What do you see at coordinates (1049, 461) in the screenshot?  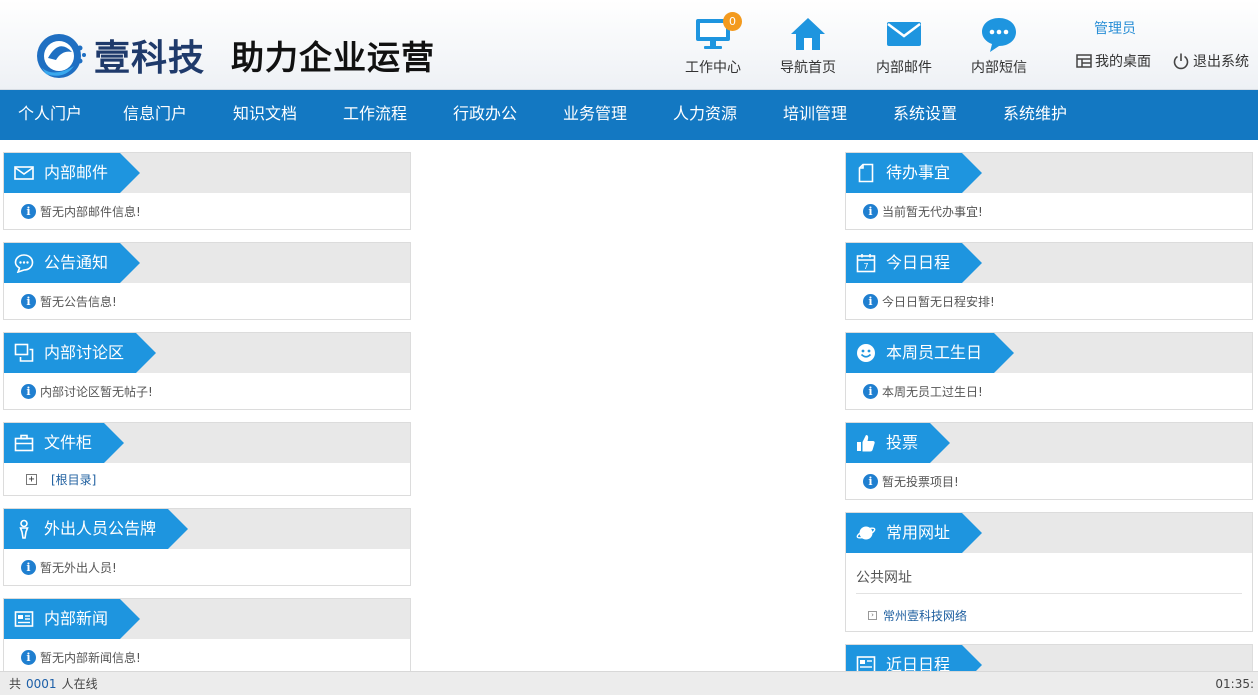 I see `panel-vote: 投票 i 暂无投票项目!` at bounding box center [1049, 461].